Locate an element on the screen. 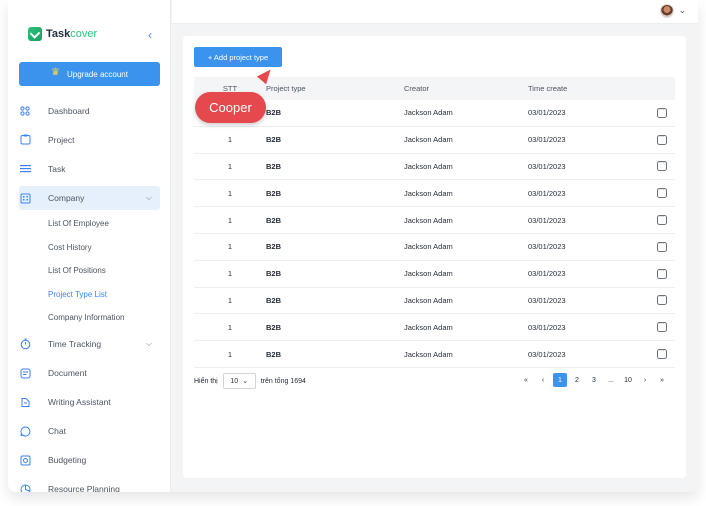 The image size is (706, 506). page-link: 3 is located at coordinates (594, 380).